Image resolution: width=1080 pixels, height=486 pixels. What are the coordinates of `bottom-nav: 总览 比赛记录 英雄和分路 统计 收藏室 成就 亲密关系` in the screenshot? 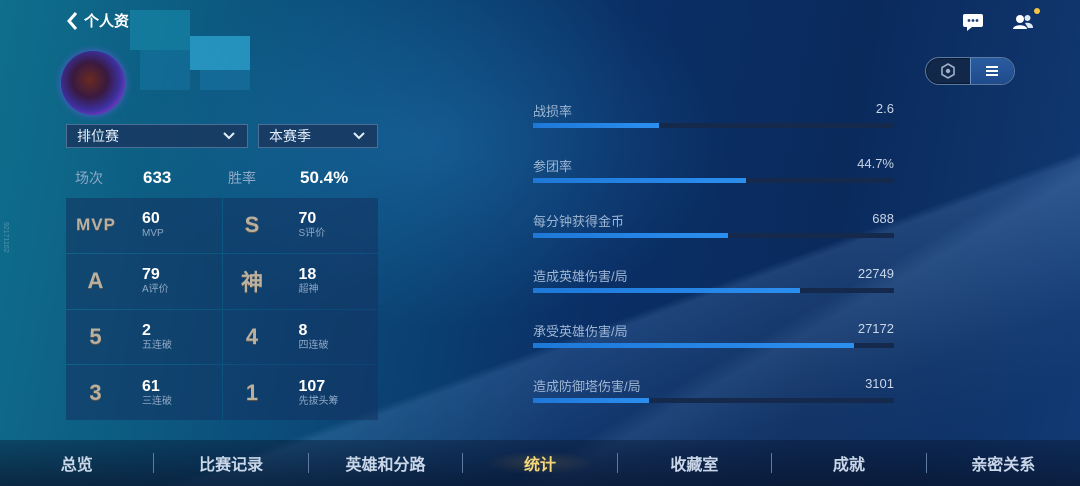 It's located at (540, 463).